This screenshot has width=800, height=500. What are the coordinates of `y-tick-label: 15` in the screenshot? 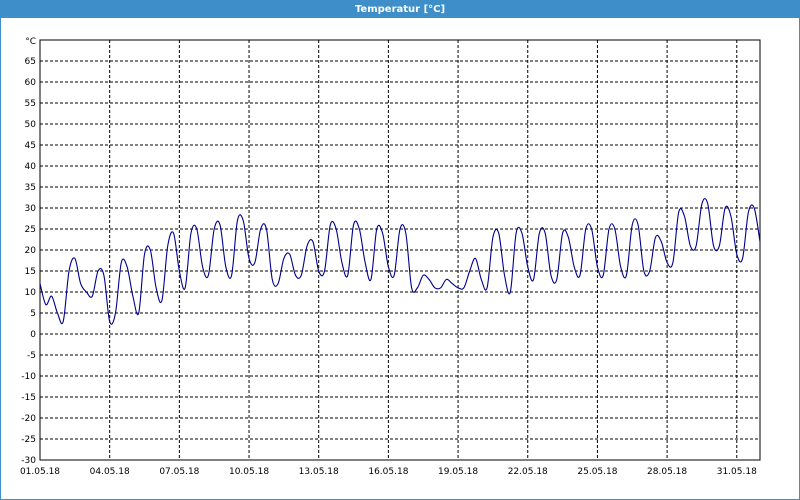 It's located at (30, 272).